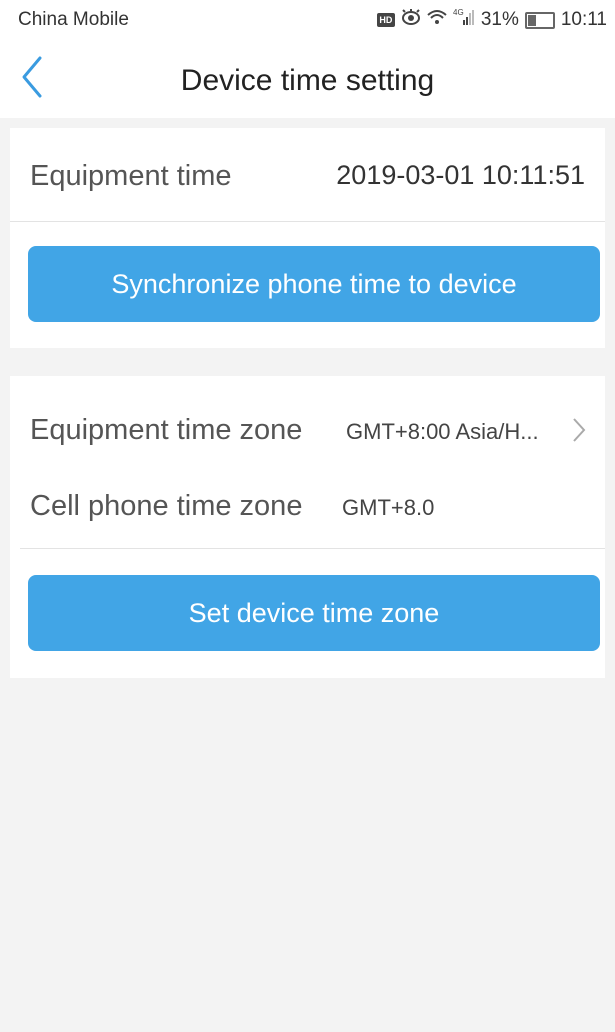 The width and height of the screenshot is (615, 1032). What do you see at coordinates (307, 176) in the screenshot?
I see `equipment-time-row: Equipment time 2019-03-01 10:11:51` at bounding box center [307, 176].